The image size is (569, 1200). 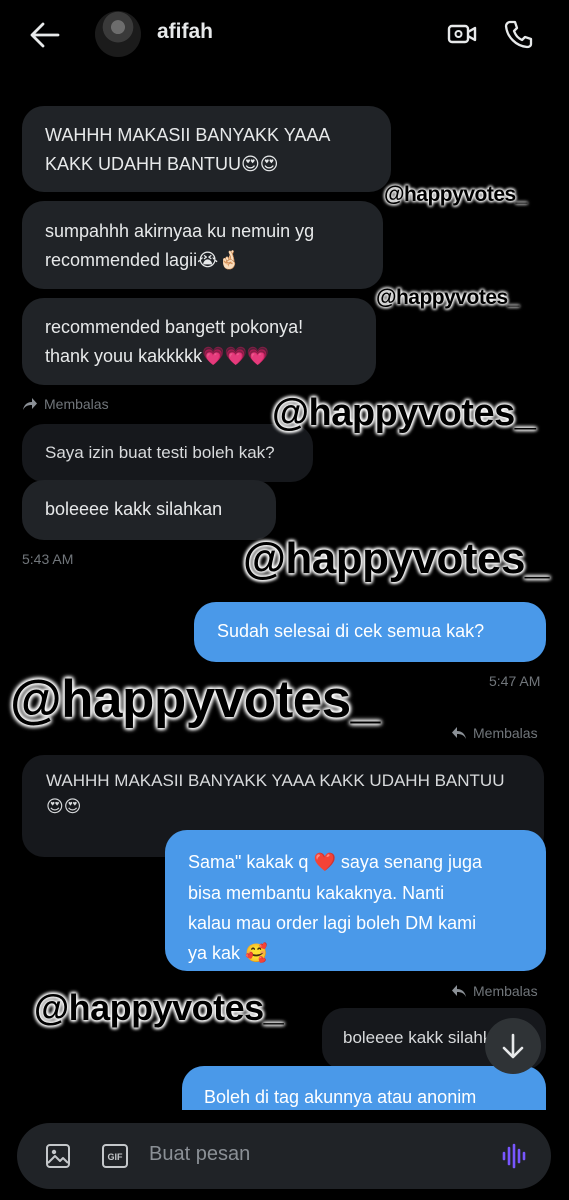 What do you see at coordinates (45, 35) in the screenshot?
I see `back-arrow-icon` at bounding box center [45, 35].